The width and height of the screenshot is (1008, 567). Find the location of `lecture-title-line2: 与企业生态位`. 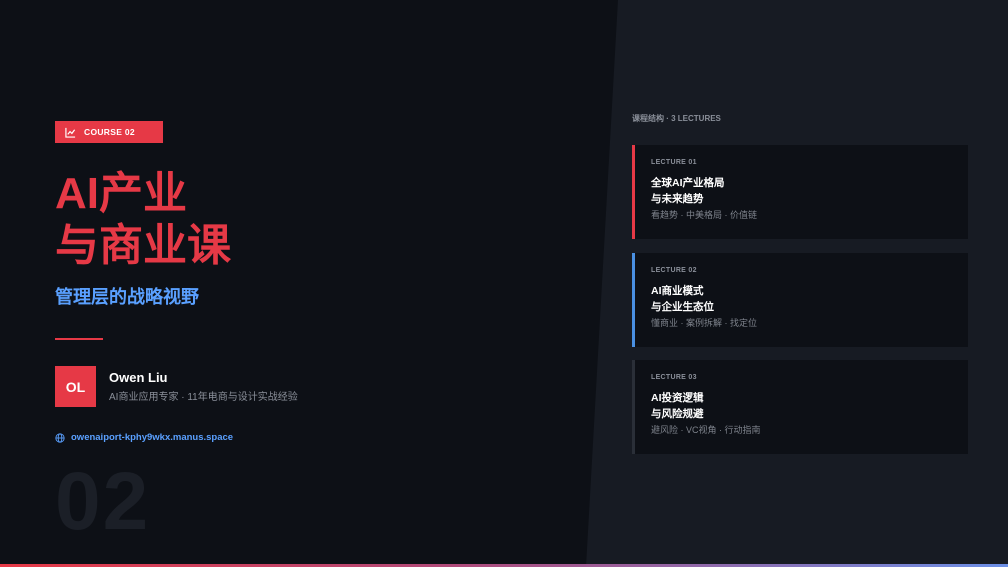

lecture-title-line2: 与企业生态位 is located at coordinates (682, 307).